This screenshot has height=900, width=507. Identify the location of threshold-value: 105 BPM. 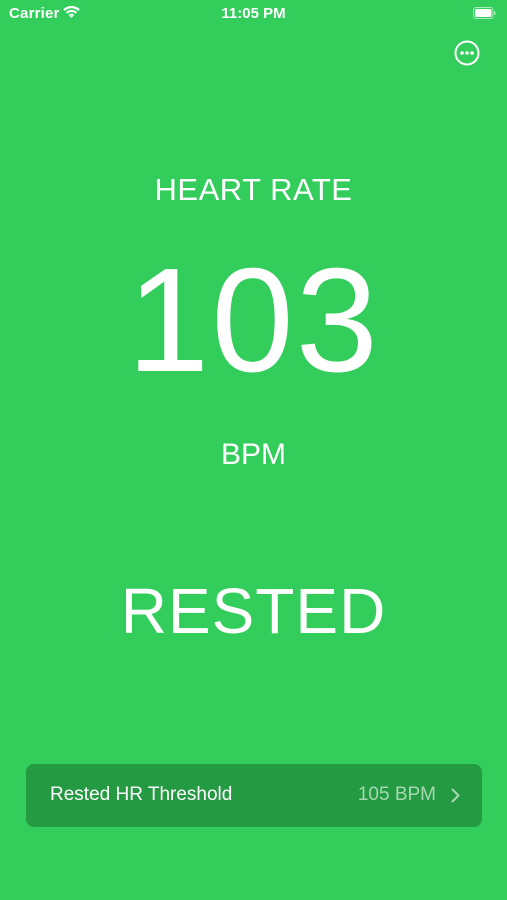
(396, 794).